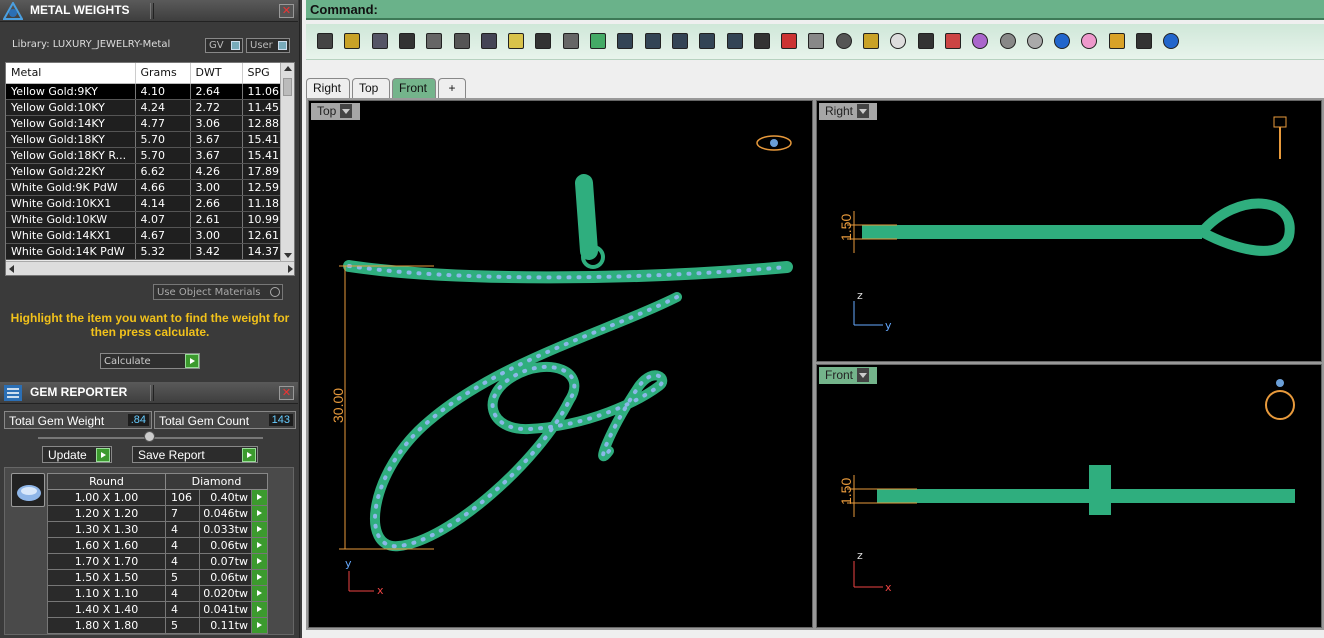 This screenshot has width=1324, height=638. Describe the element at coordinates (144, 219) in the screenshot. I see `metal-row: White Gold:10KW 4.07 2.61 10.99` at that location.